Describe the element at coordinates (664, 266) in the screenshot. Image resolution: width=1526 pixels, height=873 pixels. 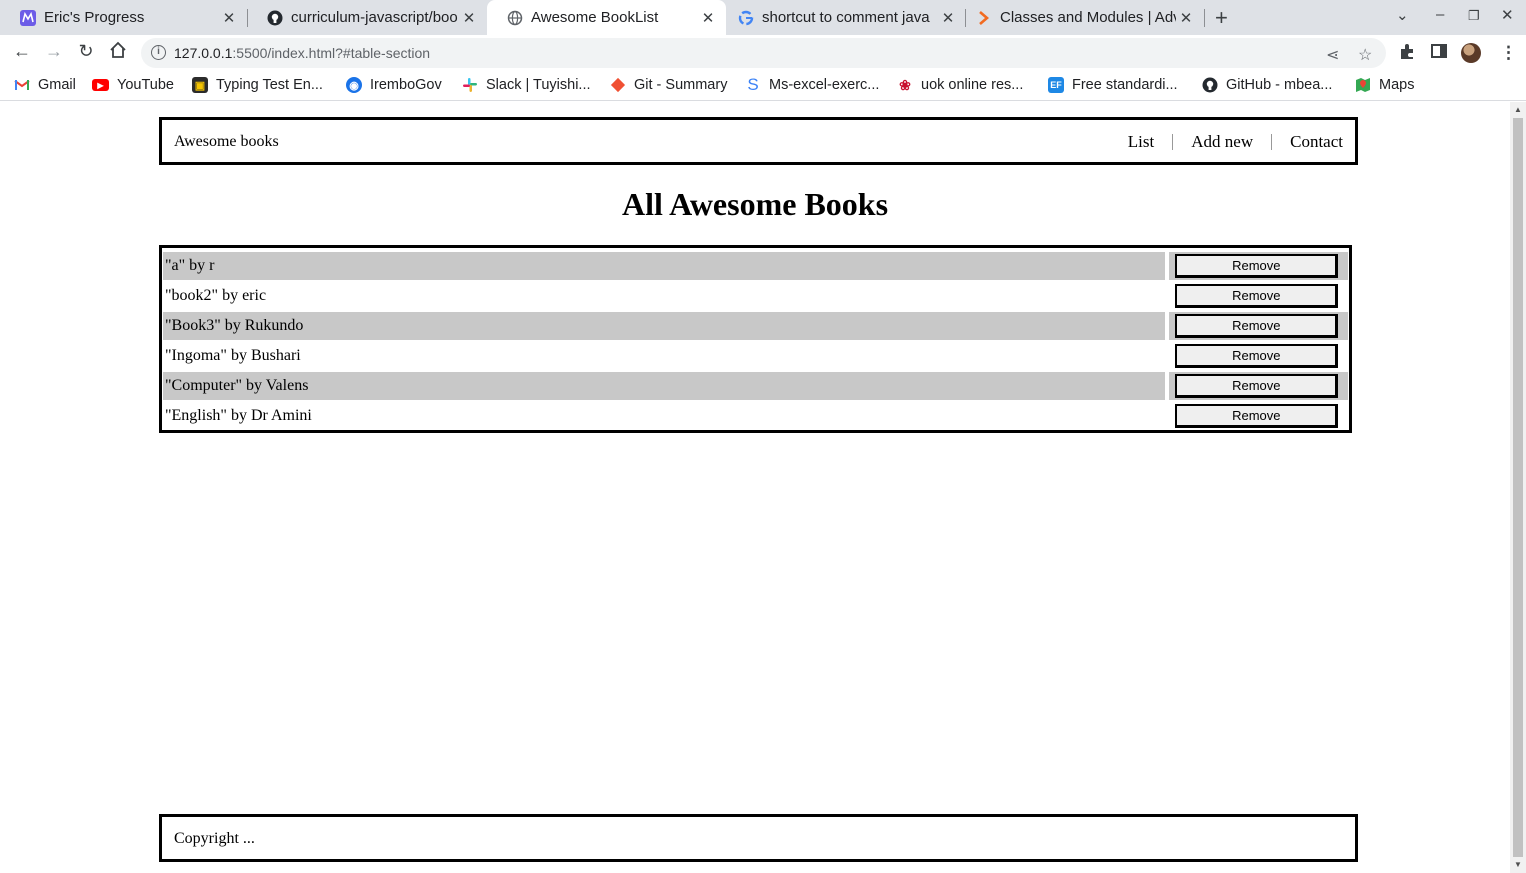
I see `book-title: "a" by r` at that location.